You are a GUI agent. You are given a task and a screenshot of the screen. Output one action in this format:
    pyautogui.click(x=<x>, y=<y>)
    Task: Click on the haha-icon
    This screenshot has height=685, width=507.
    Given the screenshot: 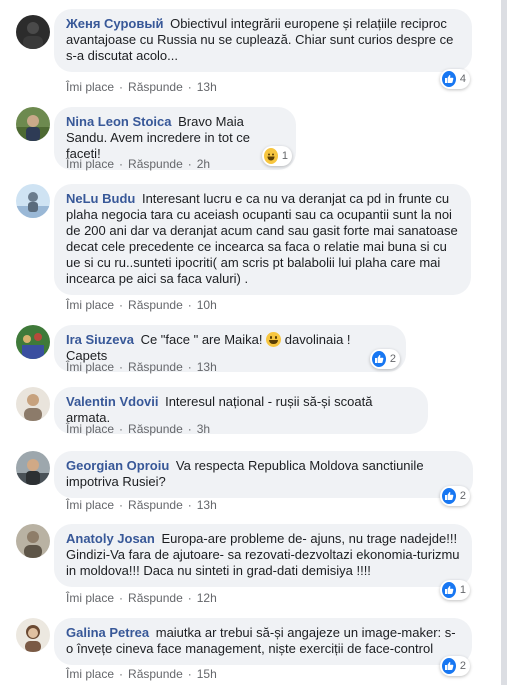 What is the action you would take?
    pyautogui.click(x=271, y=156)
    